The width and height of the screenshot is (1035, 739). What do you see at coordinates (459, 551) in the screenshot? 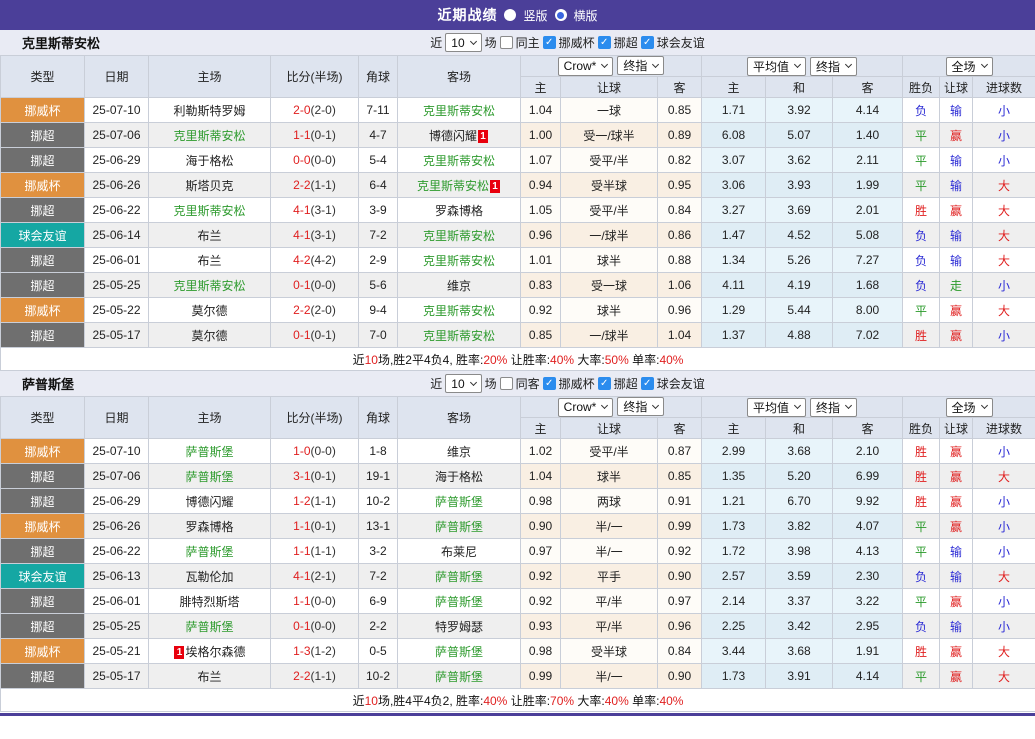
I see `away-team: 布莱尼` at bounding box center [459, 551].